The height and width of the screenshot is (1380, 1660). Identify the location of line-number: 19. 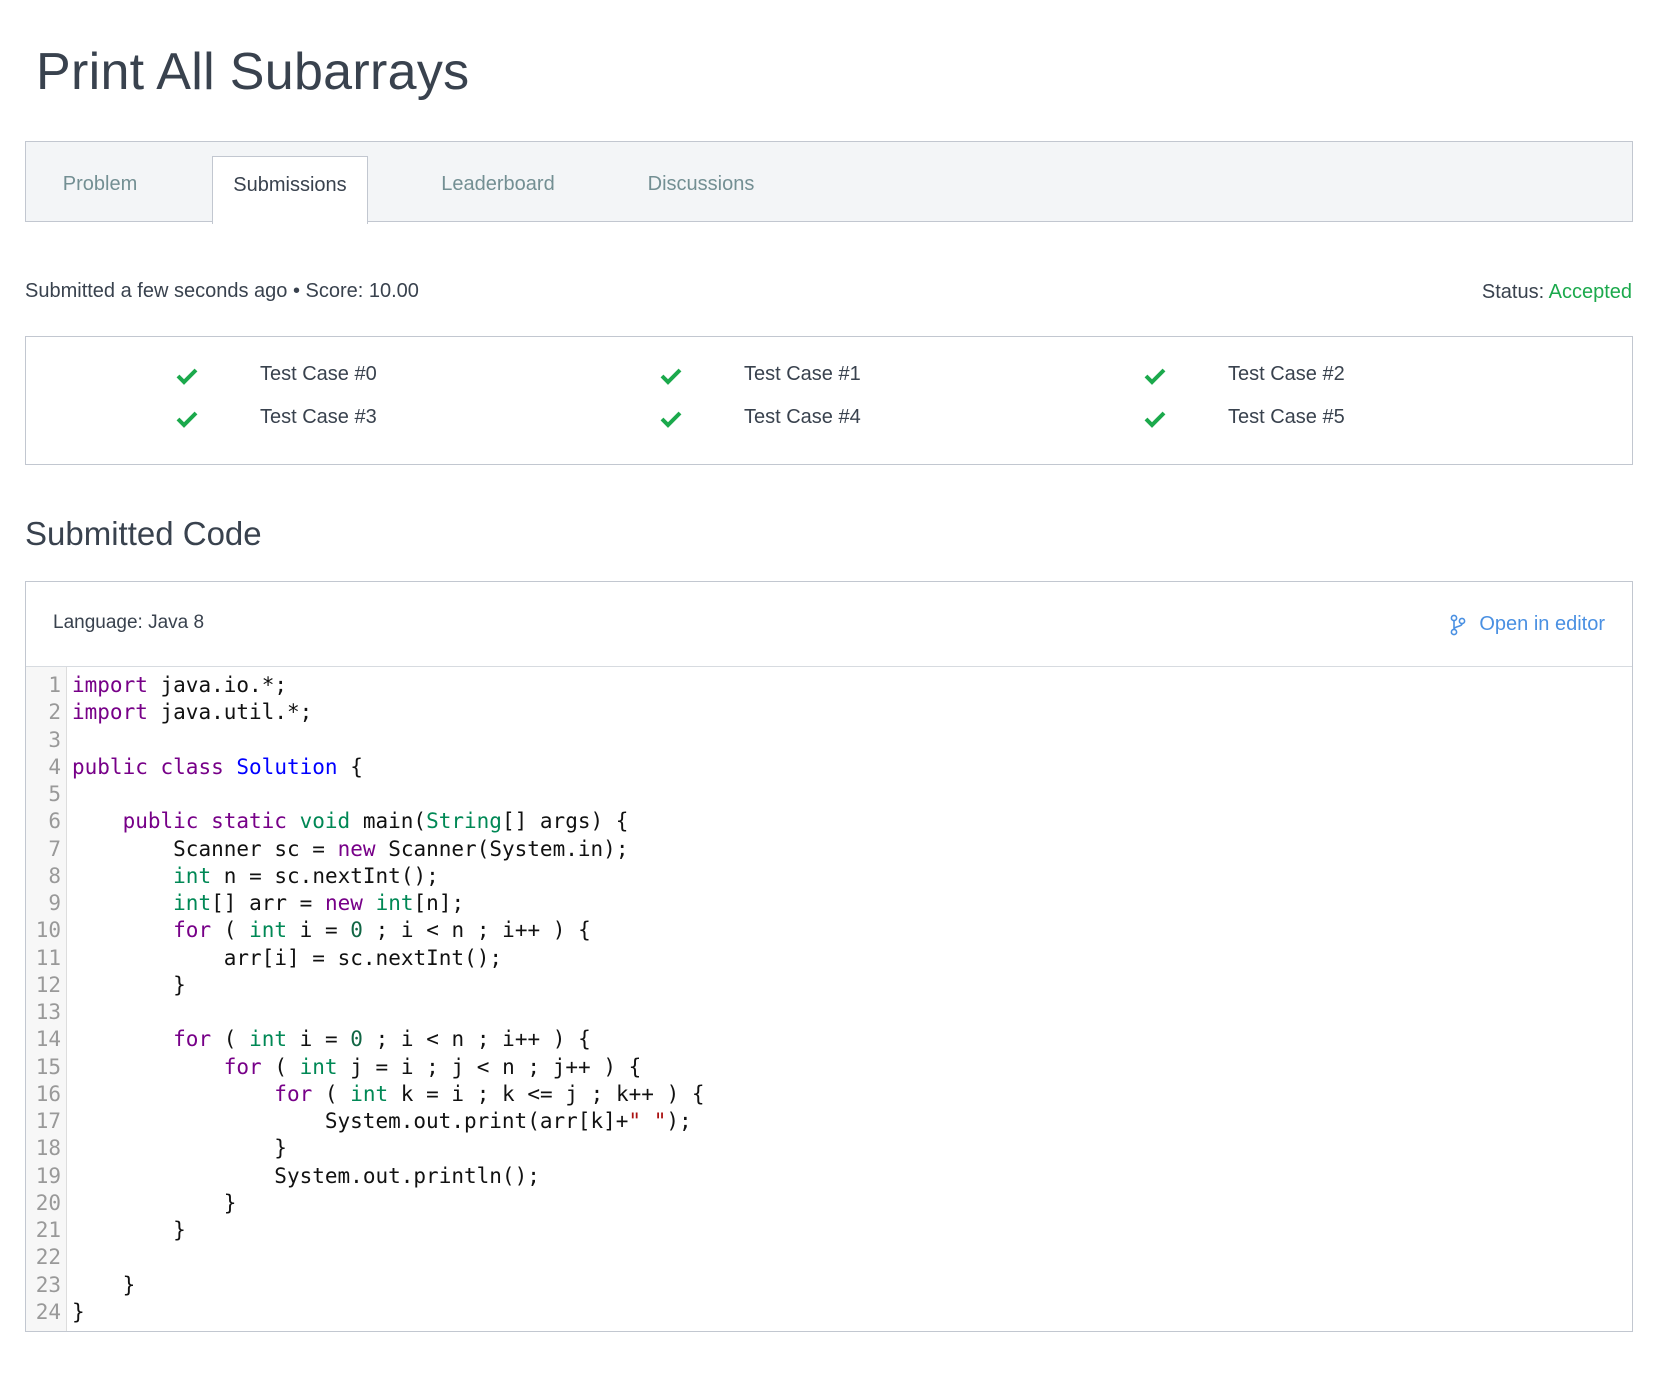
(48, 1175).